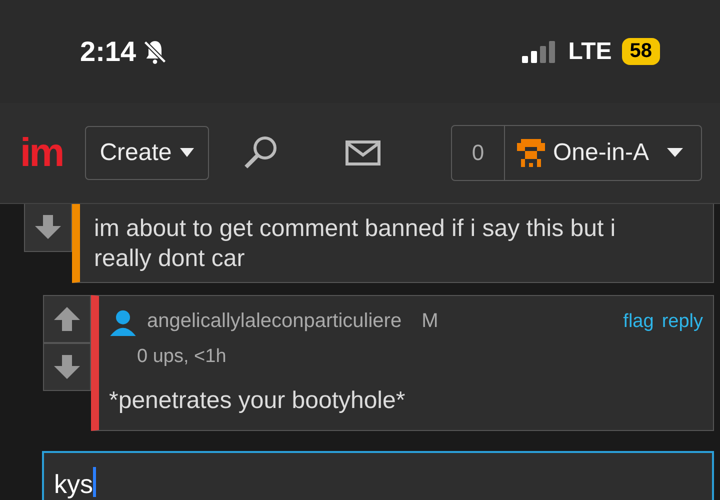 Image resolution: width=720 pixels, height=500 pixels. Describe the element at coordinates (362, 153) in the screenshot. I see `mail-button` at that location.